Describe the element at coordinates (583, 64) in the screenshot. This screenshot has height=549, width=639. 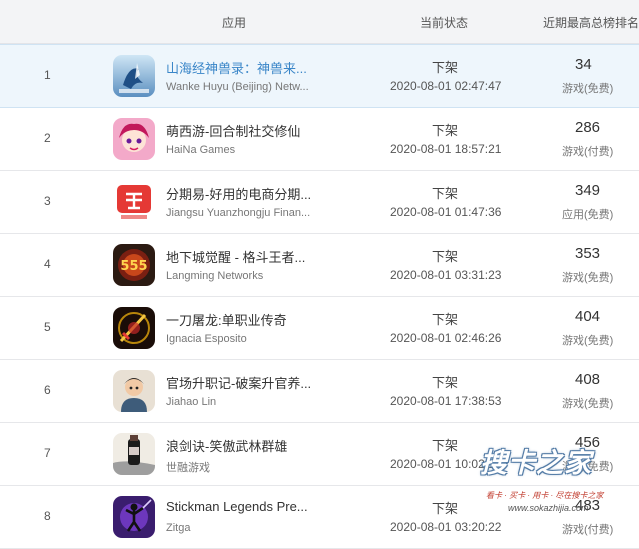
I see `best-rank-value: 34` at that location.